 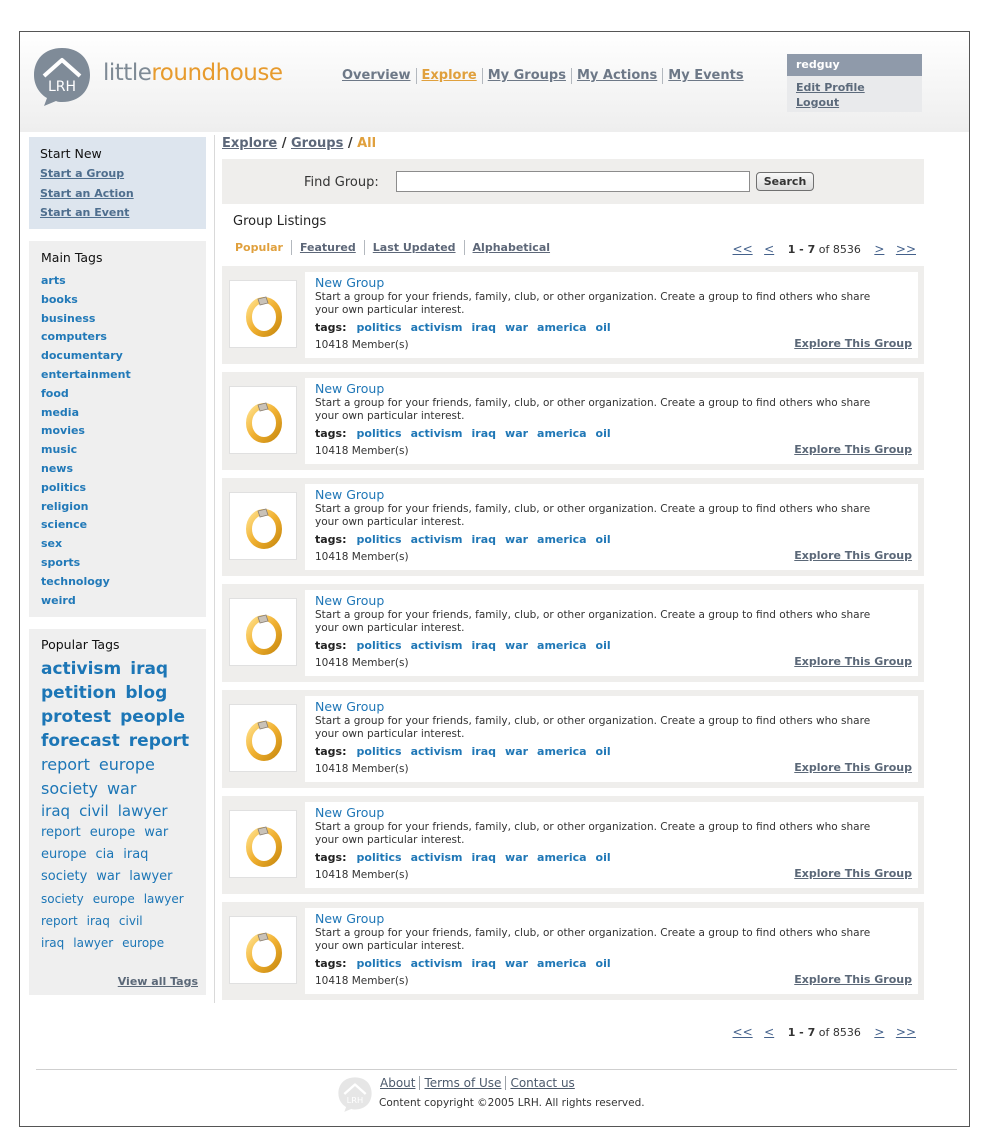 What do you see at coordinates (165, 76) in the screenshot?
I see `site-logo: LRH littleroundhouse` at bounding box center [165, 76].